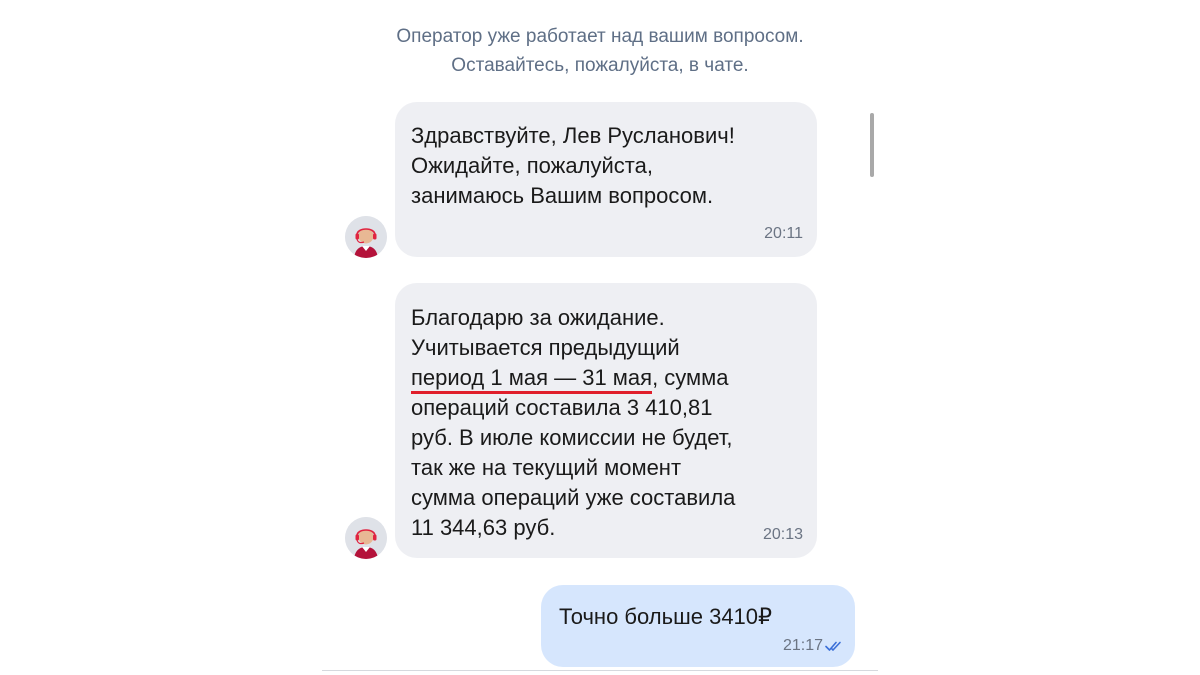 The height and width of the screenshot is (675, 1200). Describe the element at coordinates (572, 437) in the screenshot. I see `message-line: руб. В июле комиссии не будет,` at that location.